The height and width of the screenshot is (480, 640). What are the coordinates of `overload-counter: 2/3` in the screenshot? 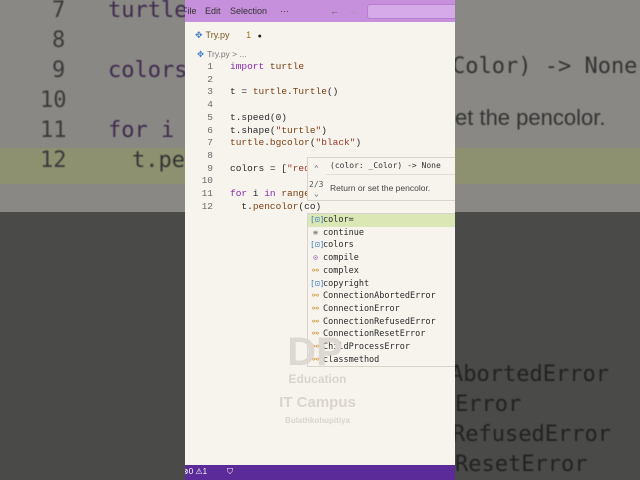 It's located at (316, 184).